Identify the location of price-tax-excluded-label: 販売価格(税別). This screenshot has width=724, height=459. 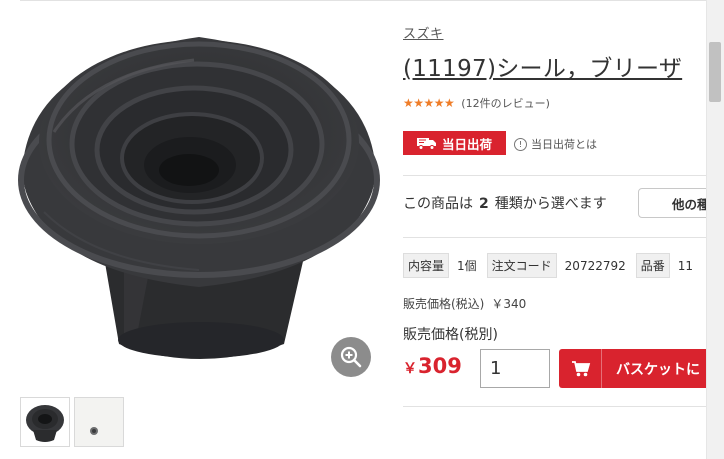
(450, 335).